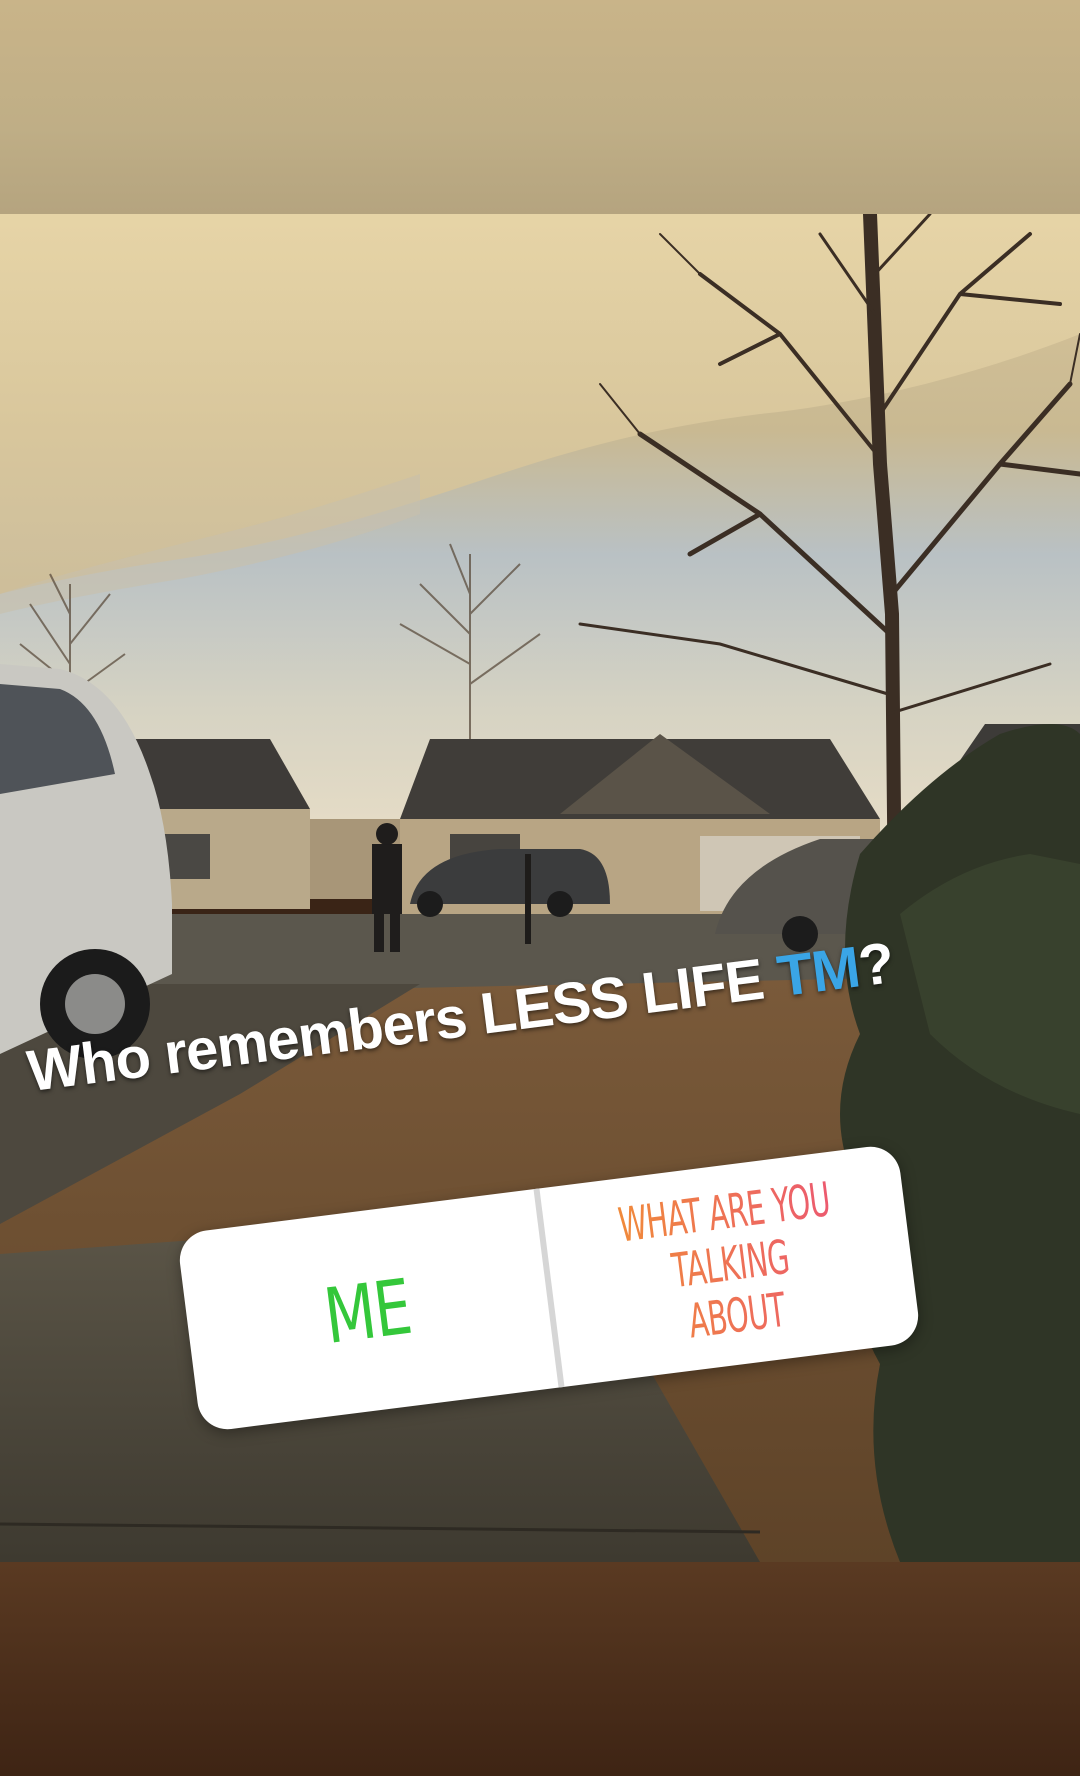 The height and width of the screenshot is (1776, 1080). What do you see at coordinates (730, 1265) in the screenshot?
I see `poll-option-what-label: WHAT ARE YOU TALKING ABOUT` at bounding box center [730, 1265].